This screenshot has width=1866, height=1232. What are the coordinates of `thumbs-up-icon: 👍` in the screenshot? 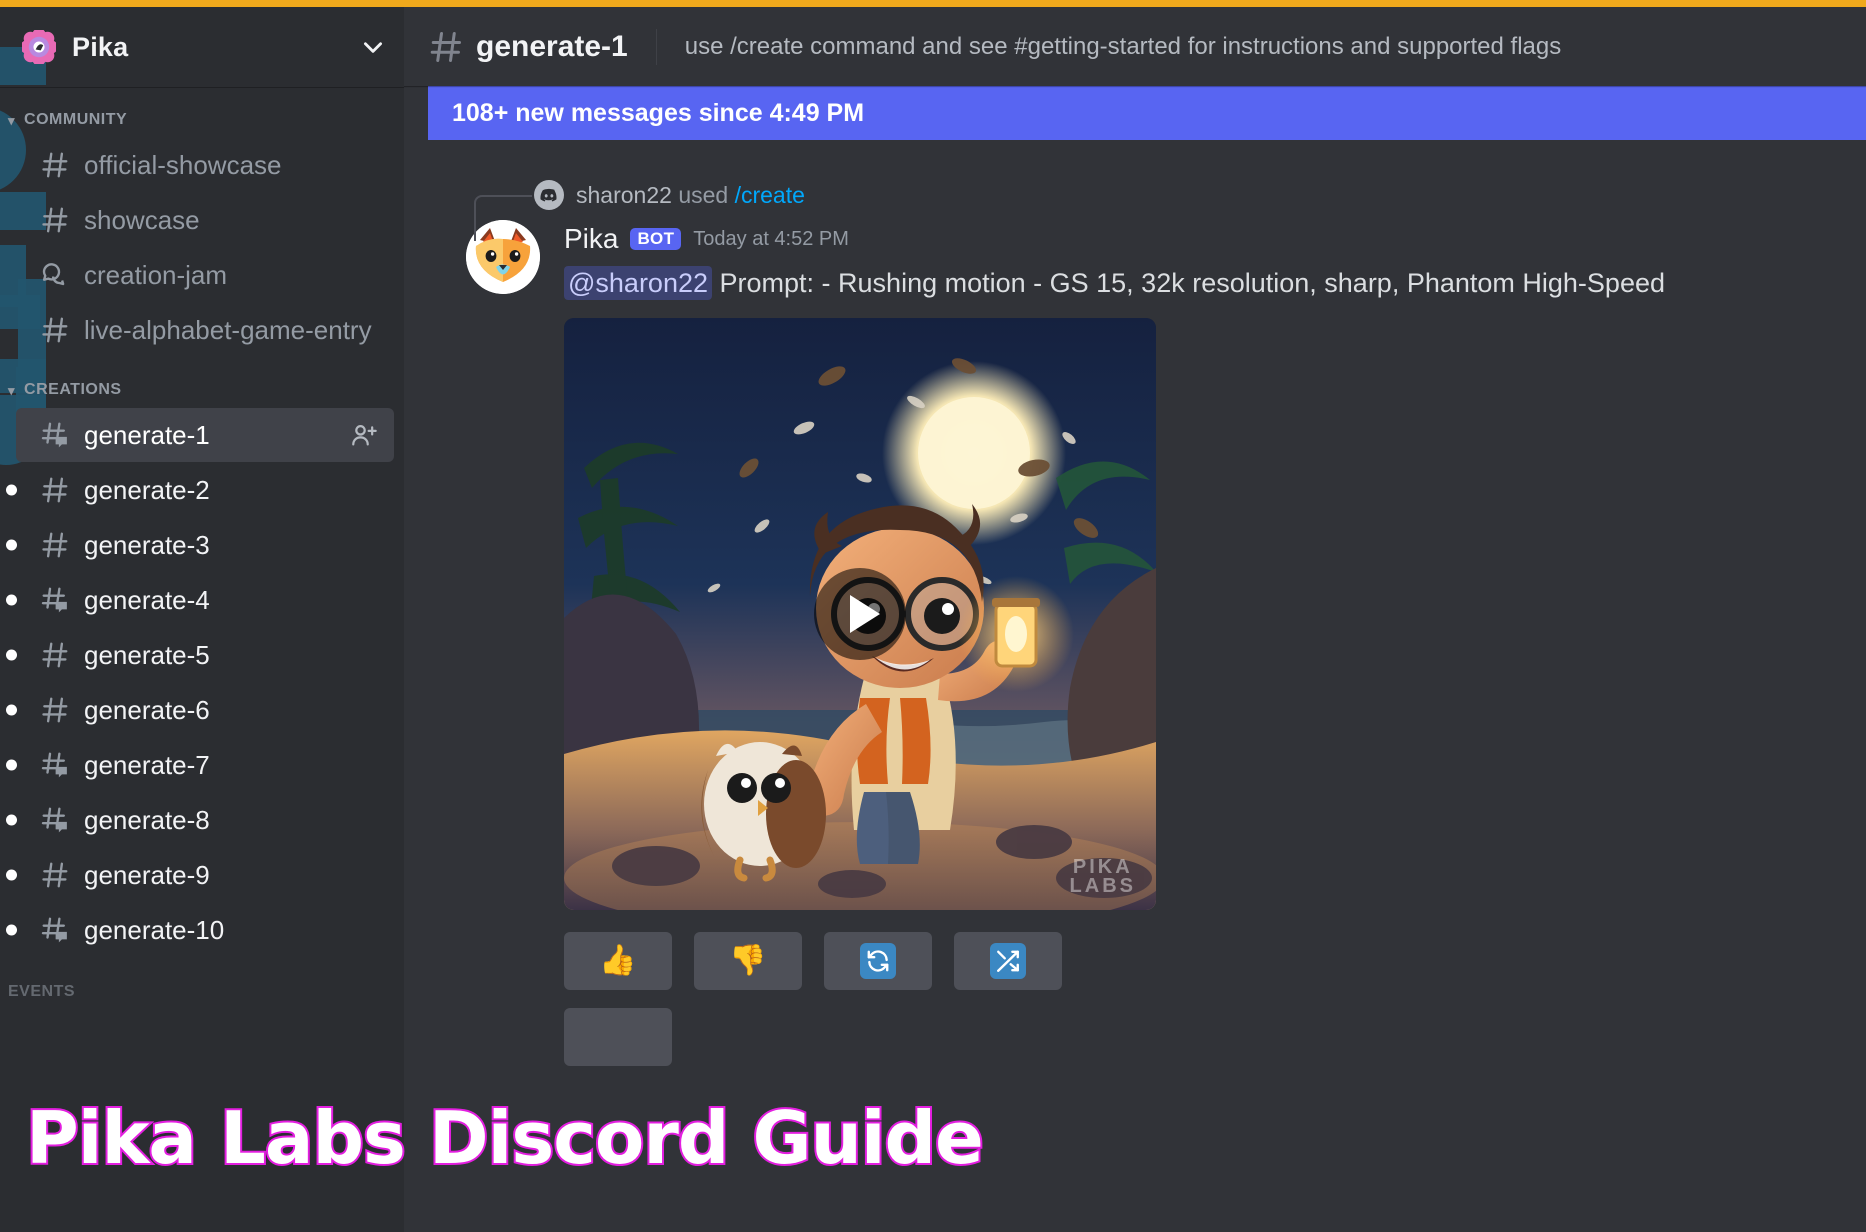 It's located at (618, 960).